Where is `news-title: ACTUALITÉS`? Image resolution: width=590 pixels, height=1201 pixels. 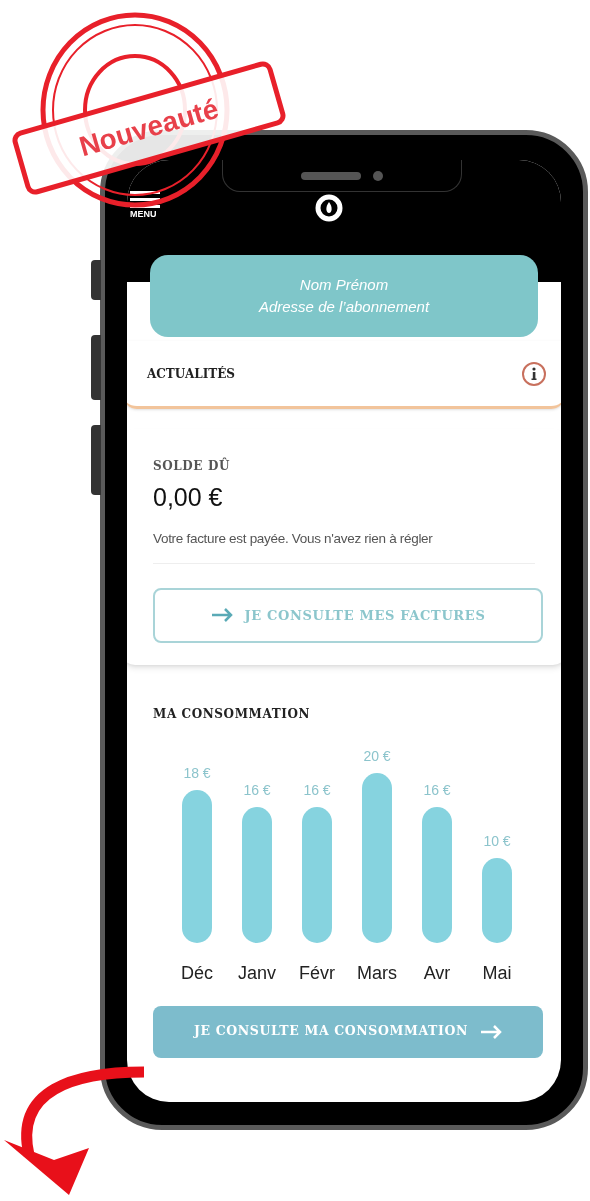 news-title: ACTUALITÉS is located at coordinates (191, 374).